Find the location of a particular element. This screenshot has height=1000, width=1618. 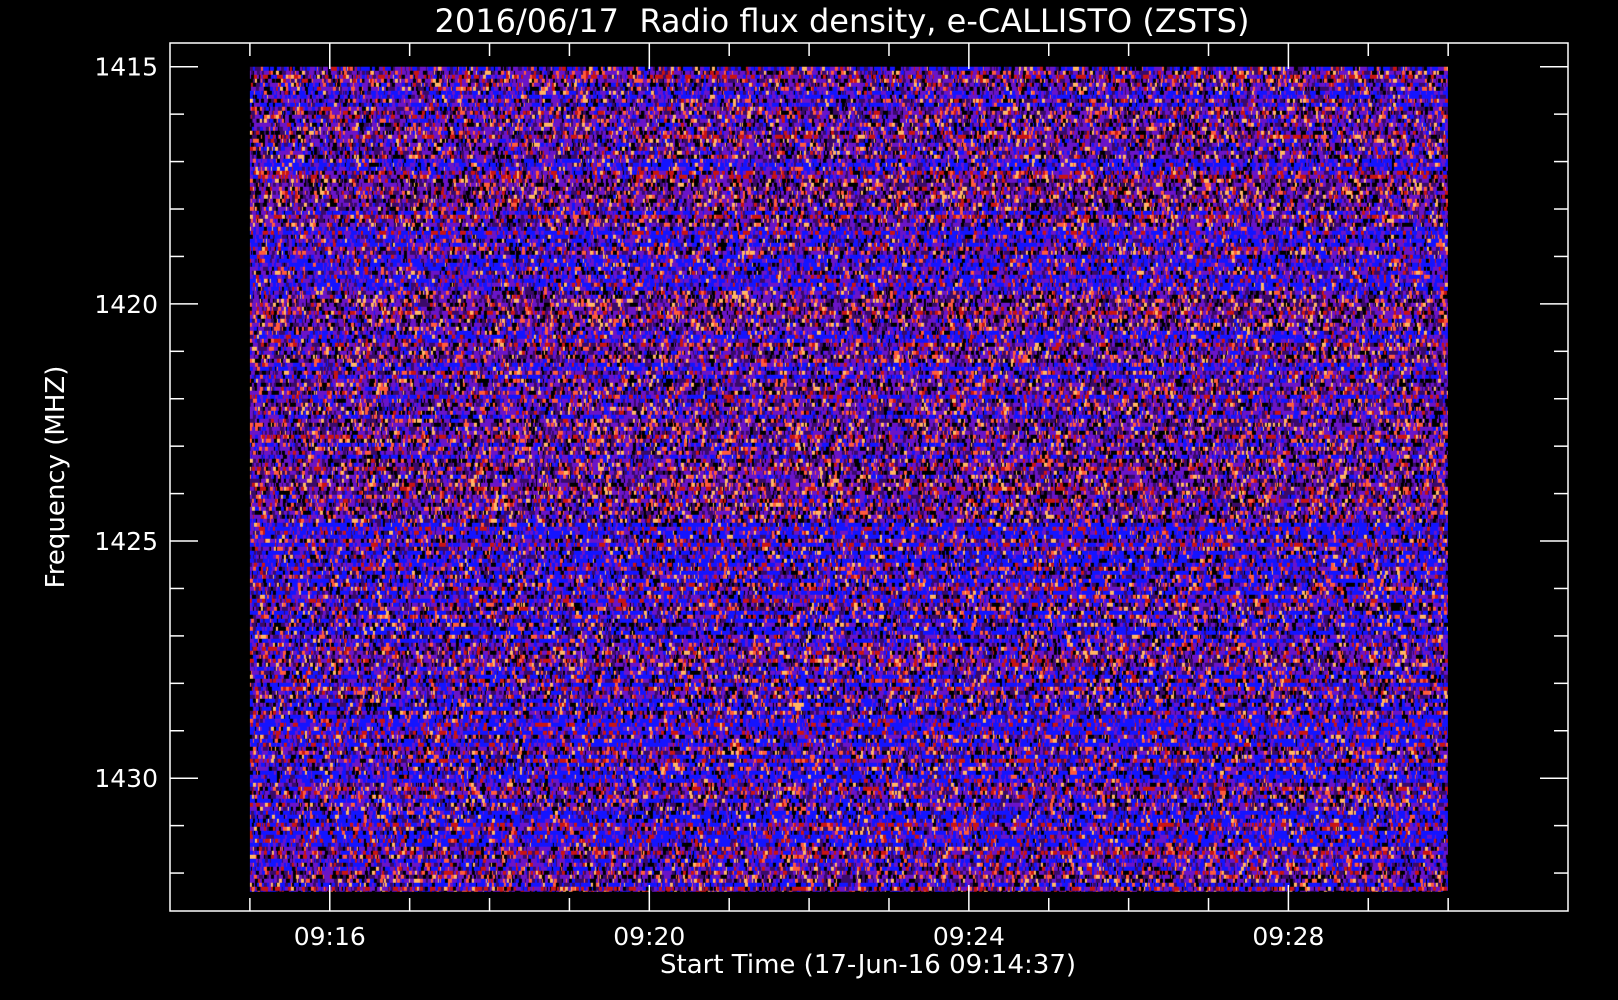

y-axis-label: Frequency (MHZ) is located at coordinates (56, 477).